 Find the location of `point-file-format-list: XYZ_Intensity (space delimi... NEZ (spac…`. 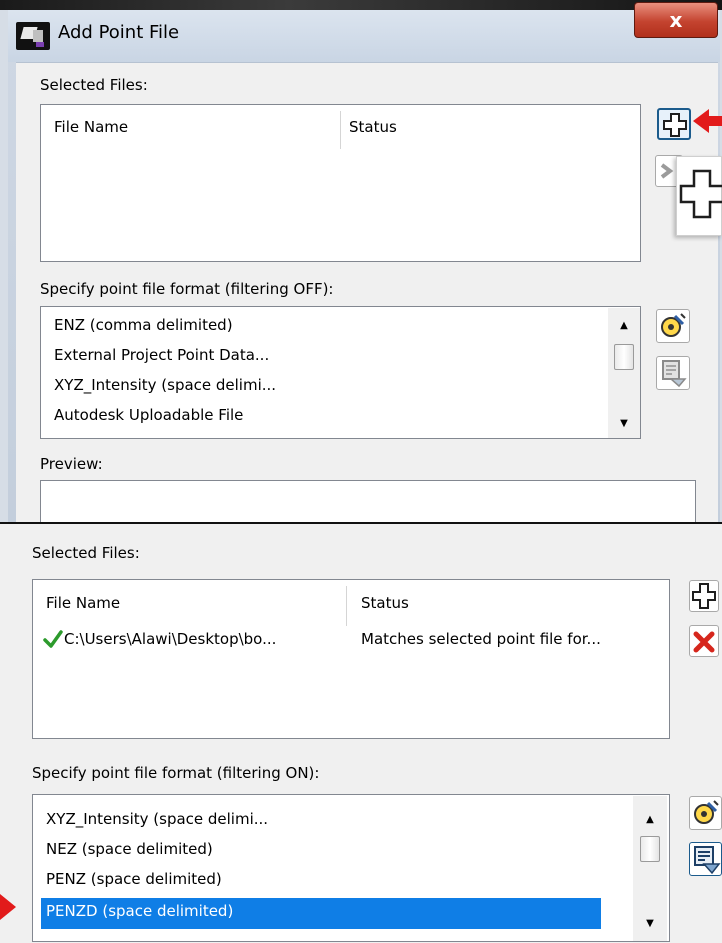

point-file-format-list: XYZ_Intensity (space delimi... NEZ (spac… is located at coordinates (351, 868).